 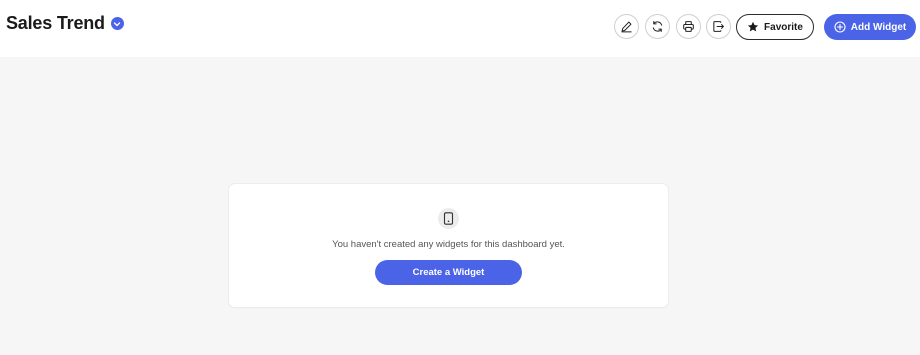 I want to click on favorite-button: Favorite, so click(x=775, y=27).